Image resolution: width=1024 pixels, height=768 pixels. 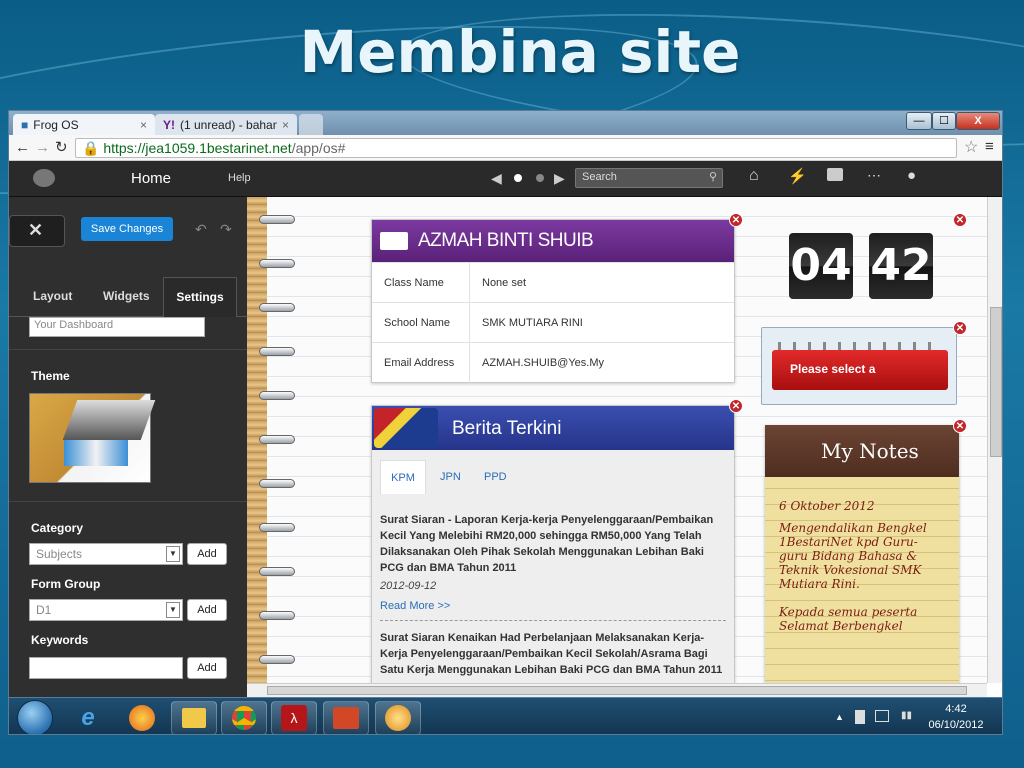 What do you see at coordinates (244, 717) in the screenshot?
I see `chrome-icon` at bounding box center [244, 717].